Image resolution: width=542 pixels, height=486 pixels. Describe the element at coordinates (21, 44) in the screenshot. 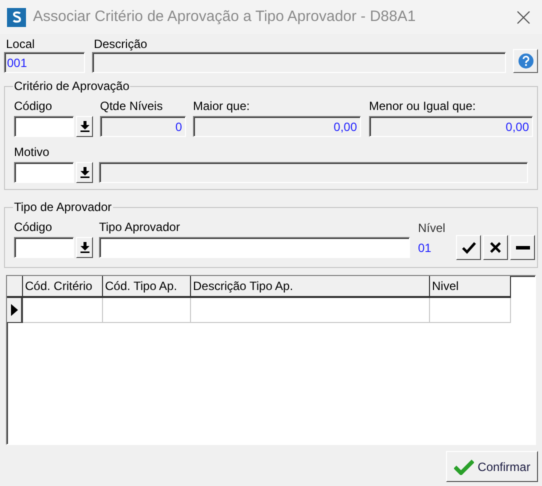

I see `field-label: Local` at that location.